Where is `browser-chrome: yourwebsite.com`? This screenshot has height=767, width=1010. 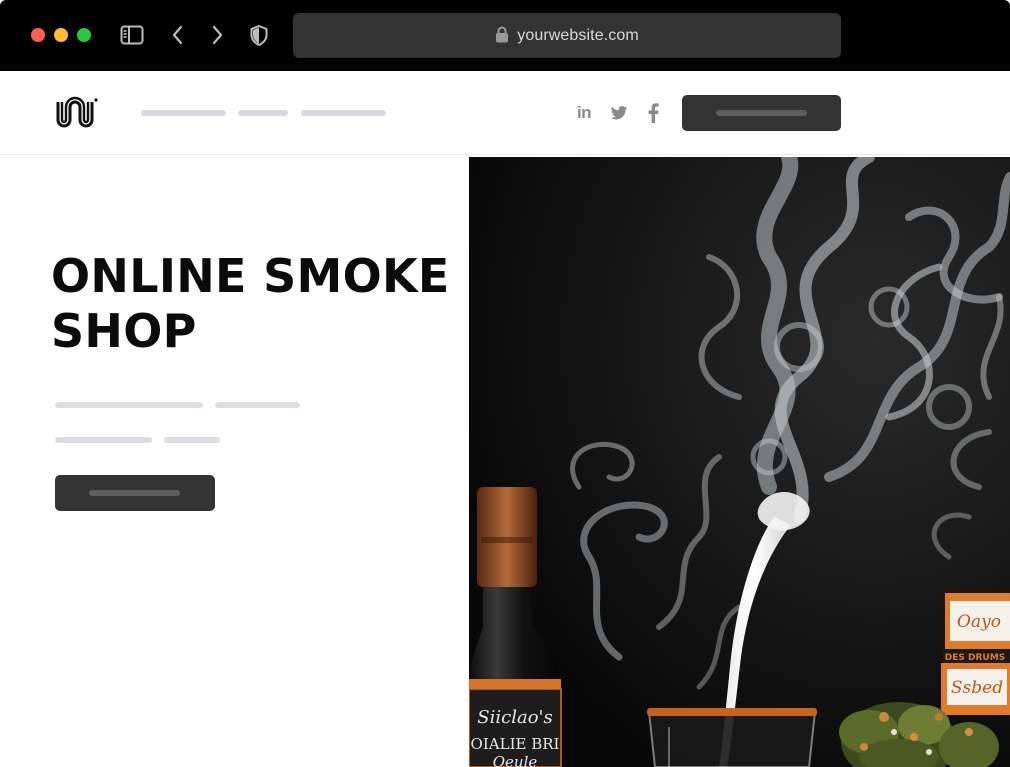 browser-chrome: yourwebsite.com is located at coordinates (505, 35).